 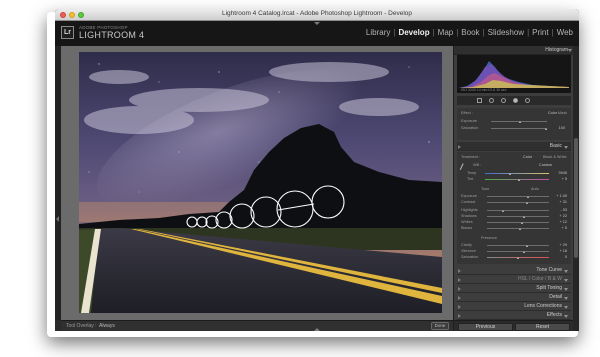 What do you see at coordinates (514, 297) in the screenshot?
I see `detail-header: Detail` at bounding box center [514, 297].